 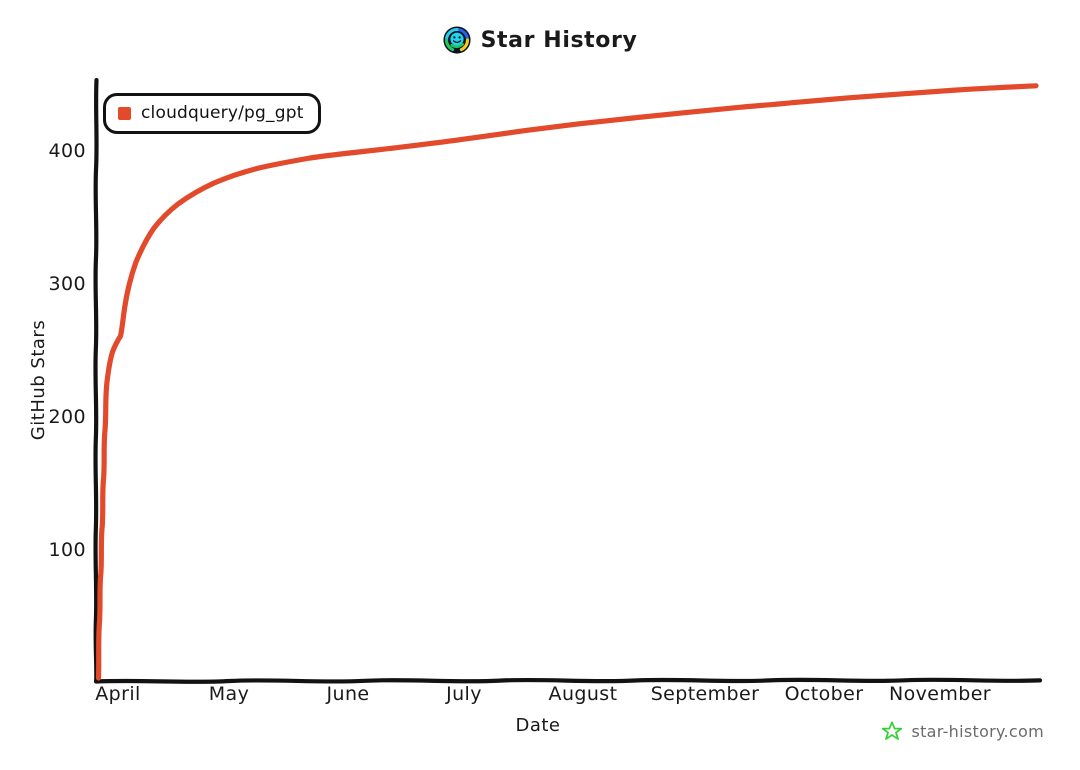 I want to click on chart-legend: cloudquery/pg_gpt, so click(x=212, y=113).